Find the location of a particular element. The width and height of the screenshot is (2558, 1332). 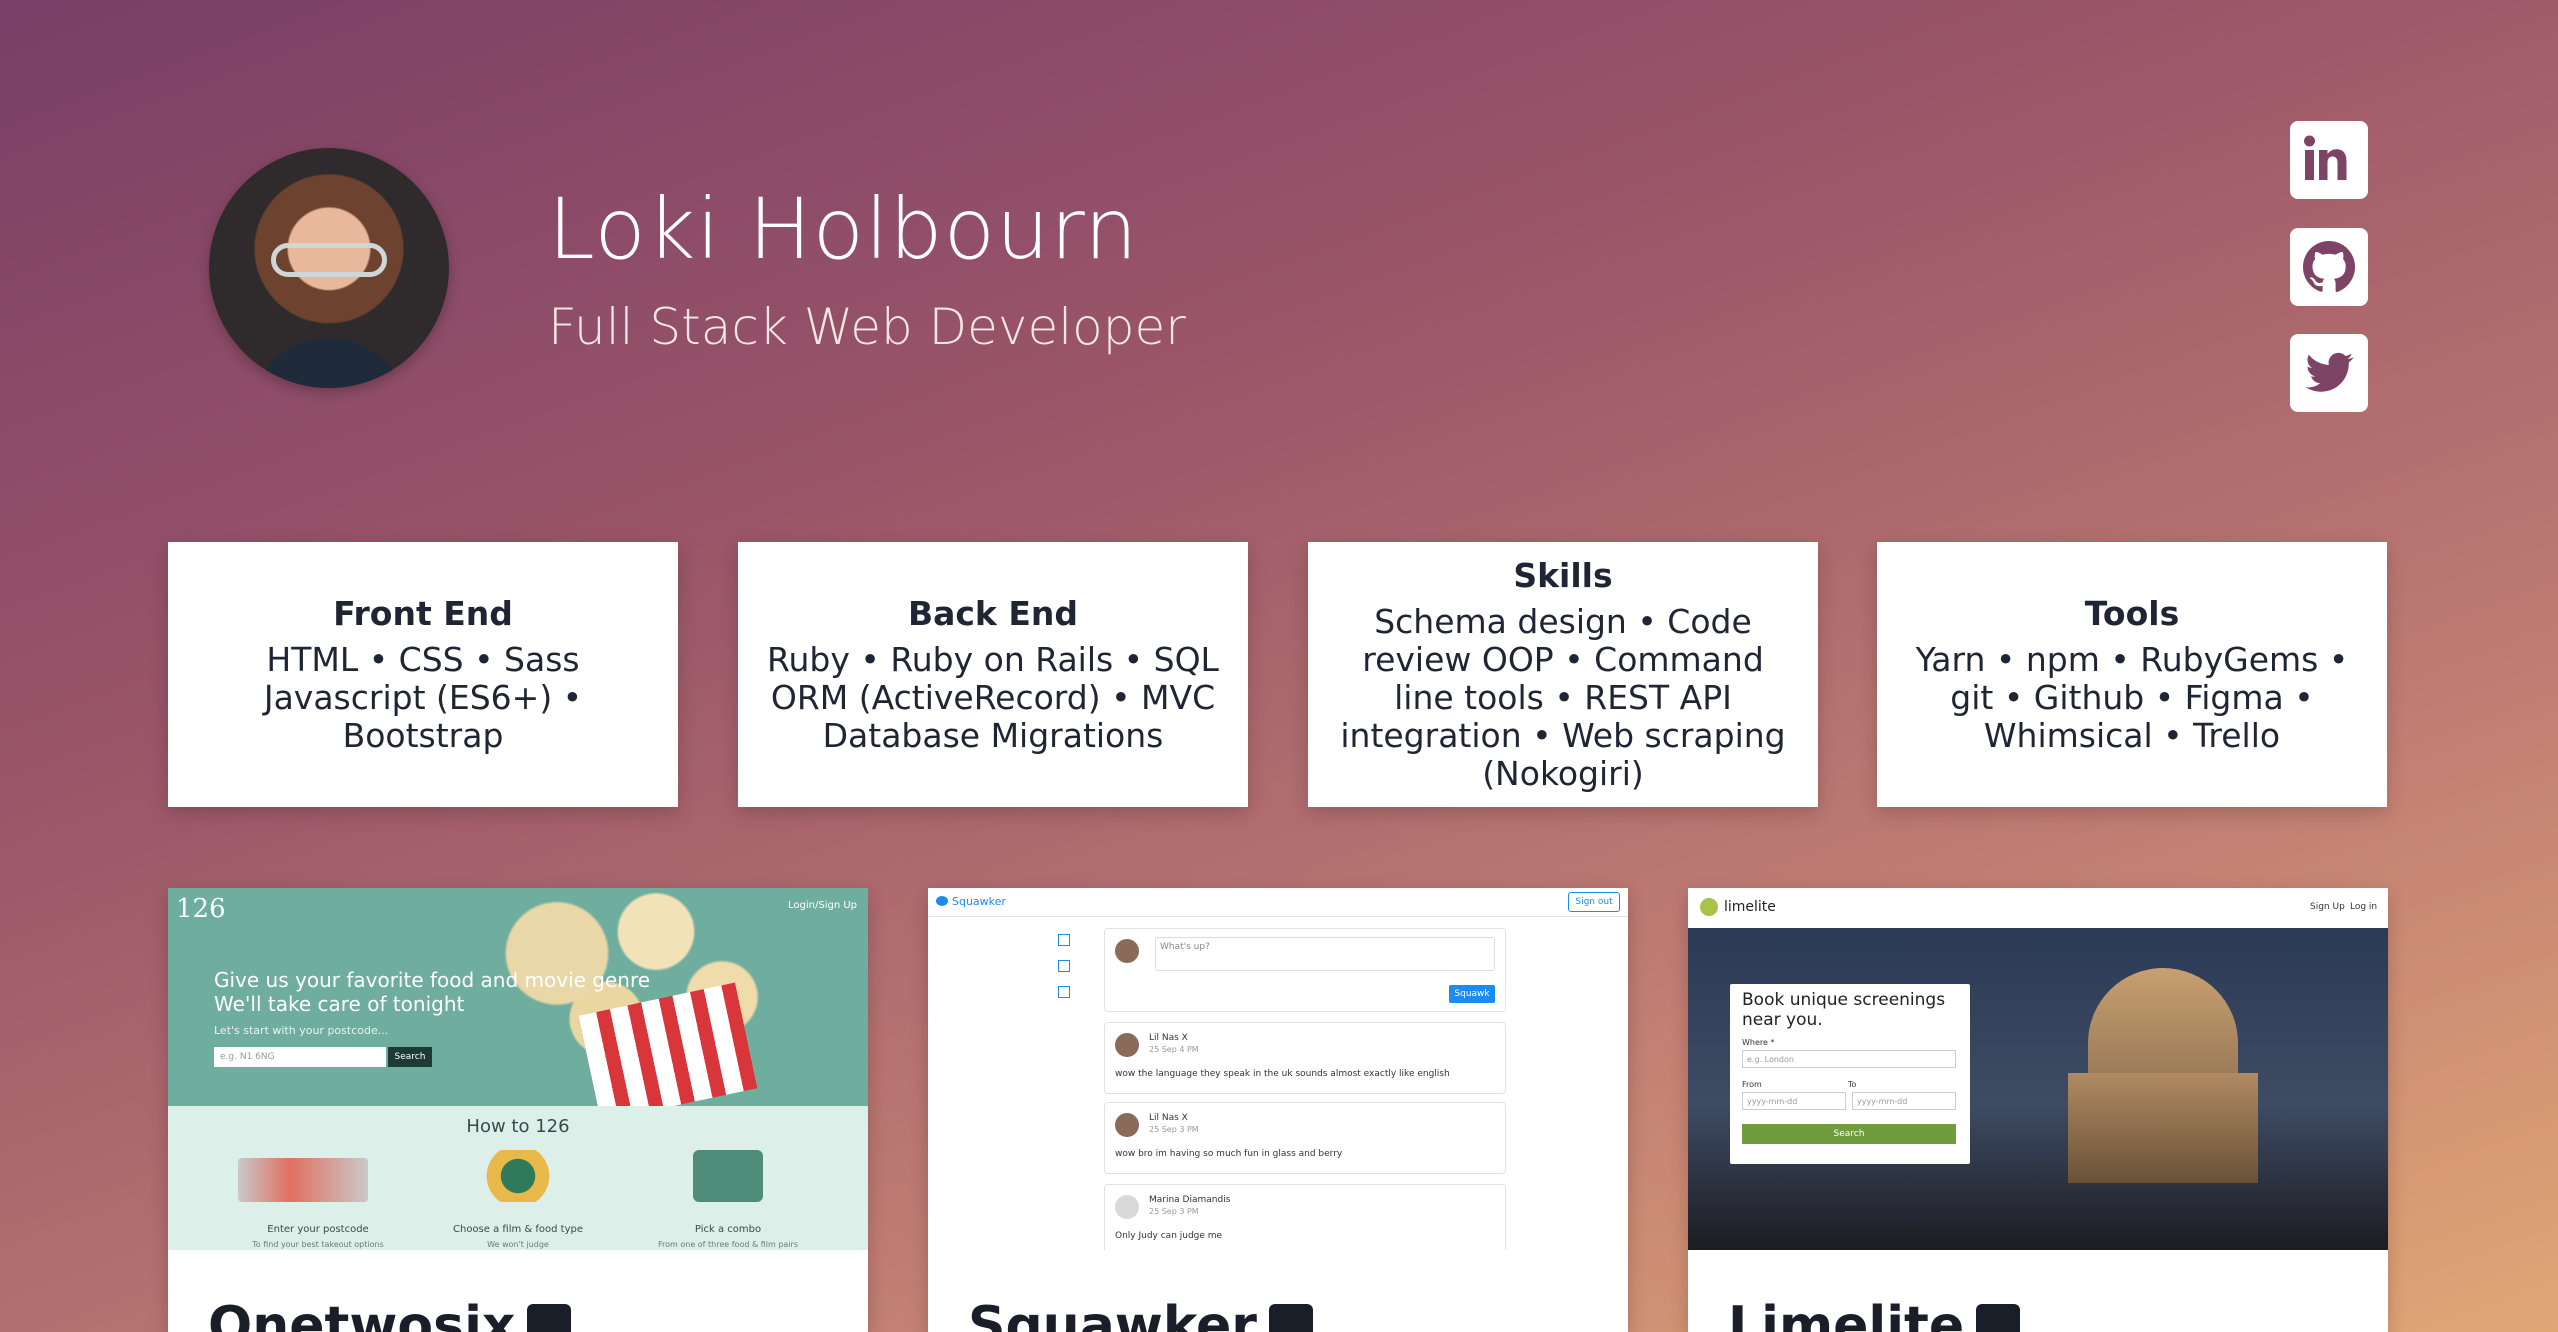

signout-button: Sign out is located at coordinates (1594, 902).